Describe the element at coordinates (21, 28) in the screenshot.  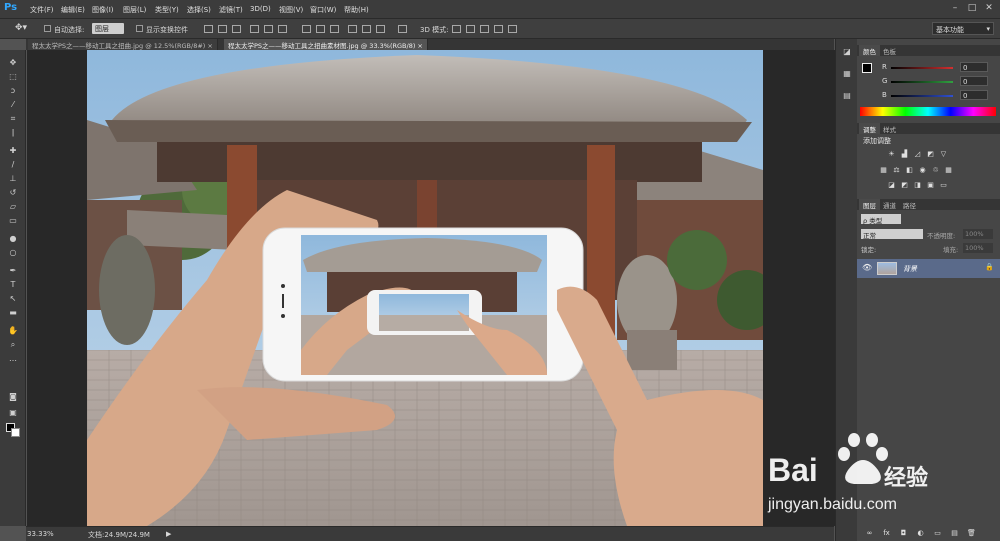
I see `move-tool-icon: ✥▾` at that location.